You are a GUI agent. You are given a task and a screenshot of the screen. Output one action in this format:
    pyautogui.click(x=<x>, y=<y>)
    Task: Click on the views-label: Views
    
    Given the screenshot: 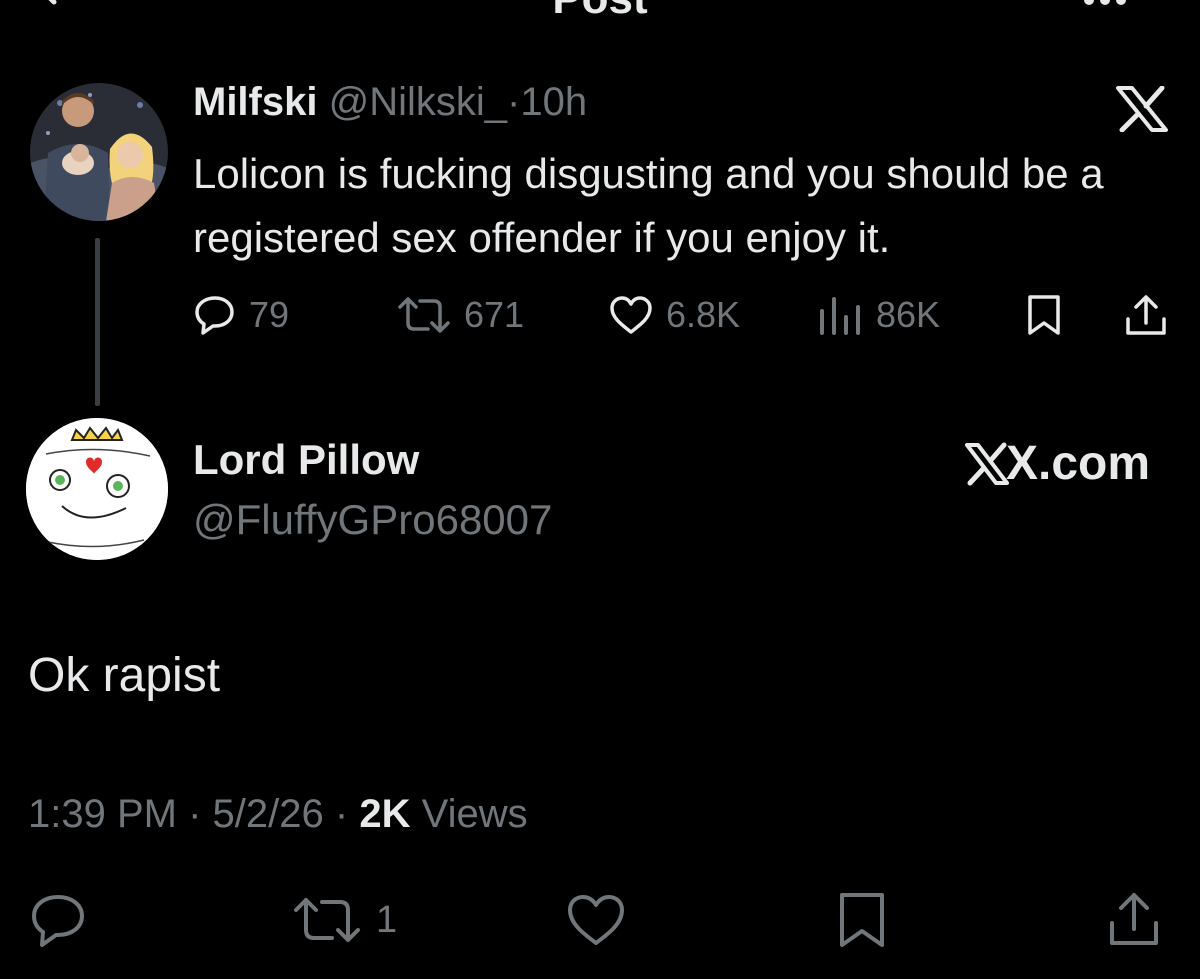 What is the action you would take?
    pyautogui.click(x=474, y=814)
    